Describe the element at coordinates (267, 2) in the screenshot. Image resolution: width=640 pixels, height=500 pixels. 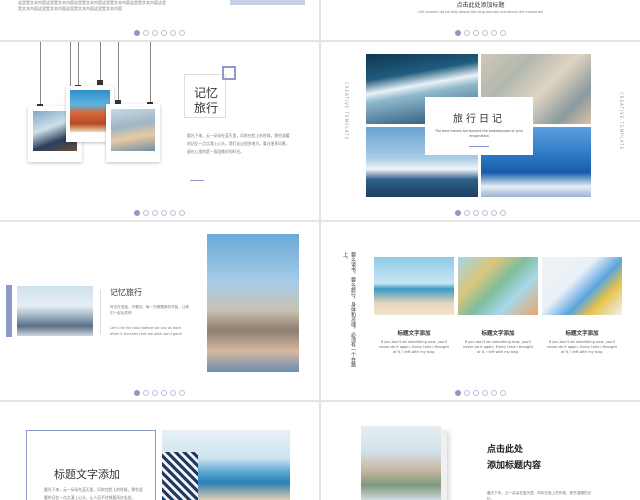
I see `slide1-accent-bar` at that location.